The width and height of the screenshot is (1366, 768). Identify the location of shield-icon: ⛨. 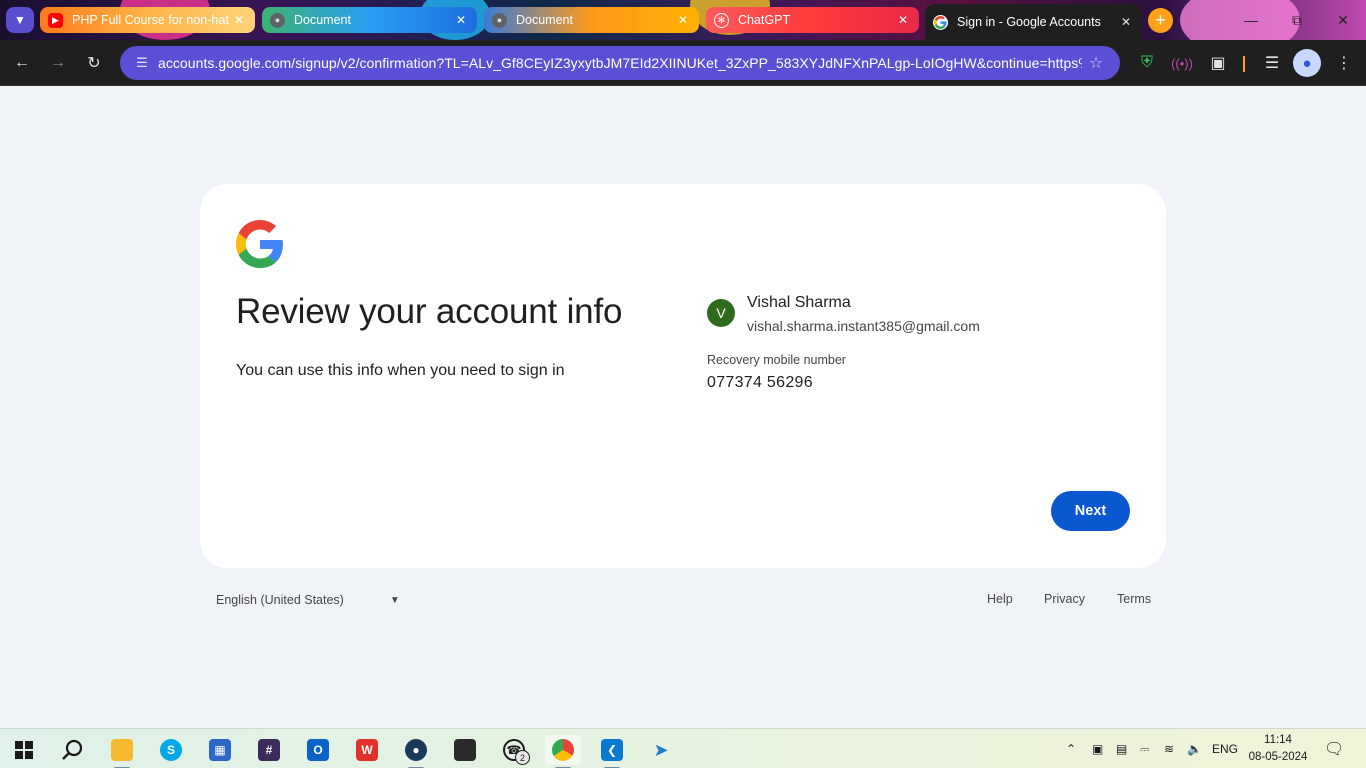
(1146, 62).